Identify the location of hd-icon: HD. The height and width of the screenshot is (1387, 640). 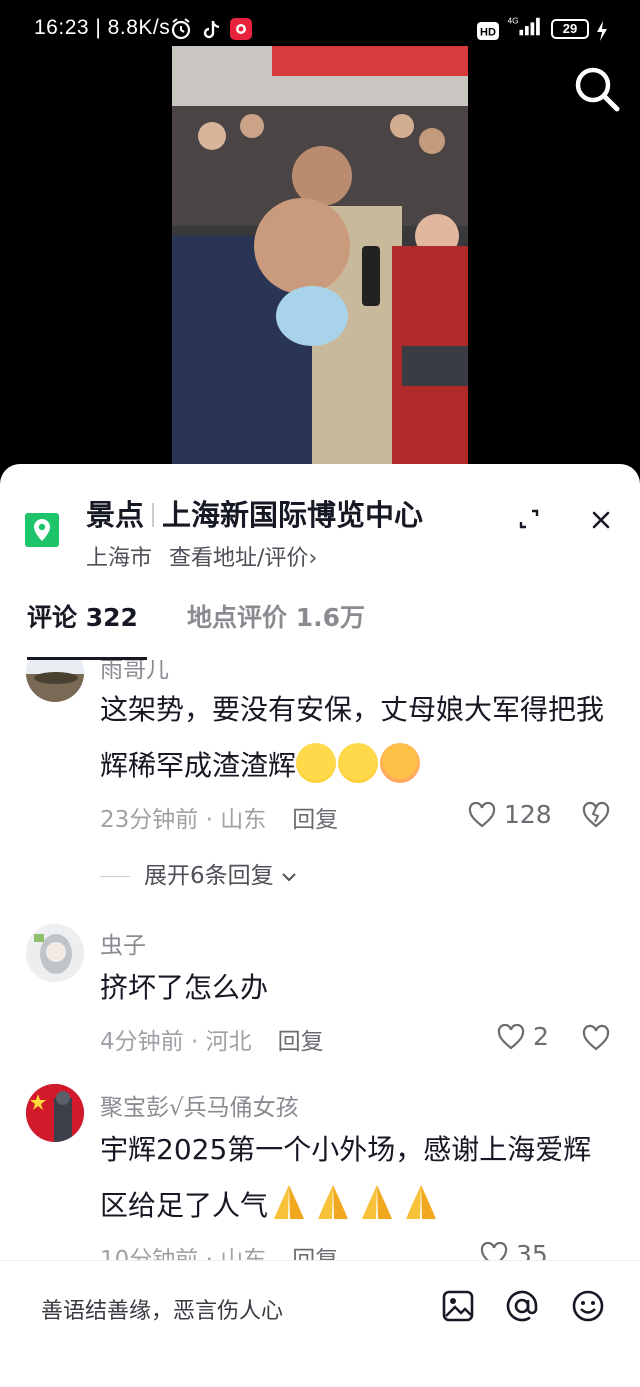
(488, 31).